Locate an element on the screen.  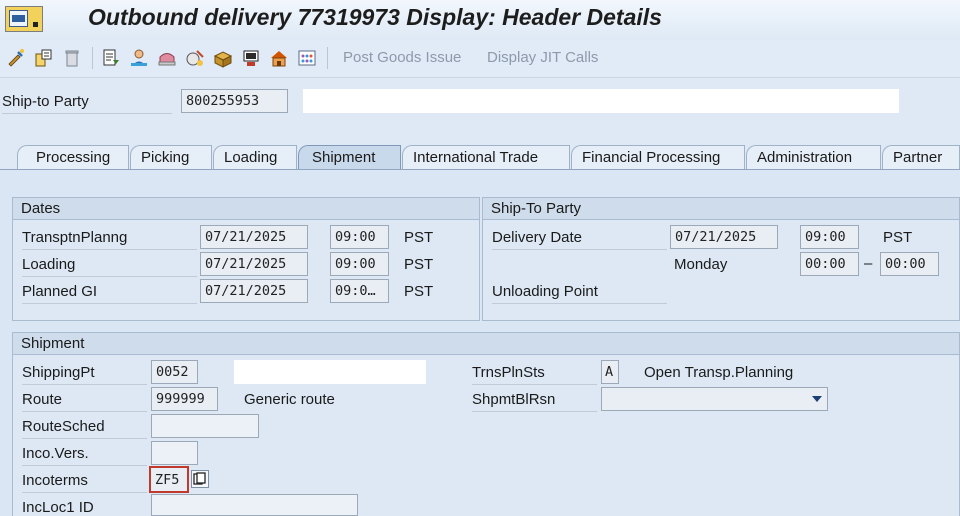
loading-time-field: 09:00 is located at coordinates (359, 264).